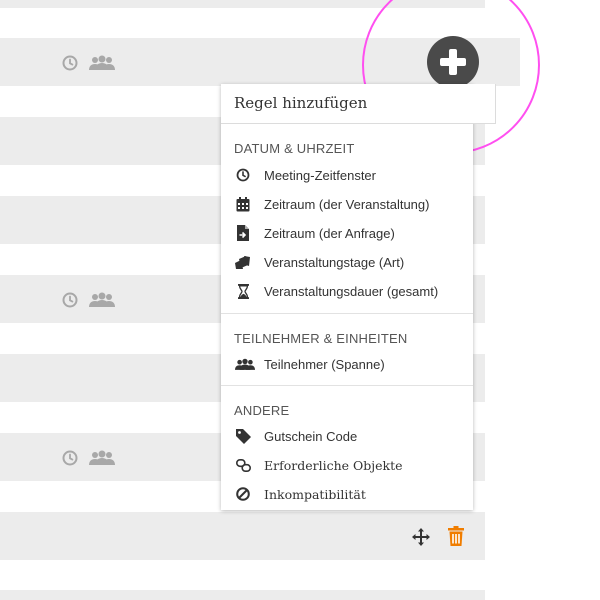 The image size is (600, 600). What do you see at coordinates (315, 494) in the screenshot?
I see `menu-item-label: Inkompatibilität` at bounding box center [315, 494].